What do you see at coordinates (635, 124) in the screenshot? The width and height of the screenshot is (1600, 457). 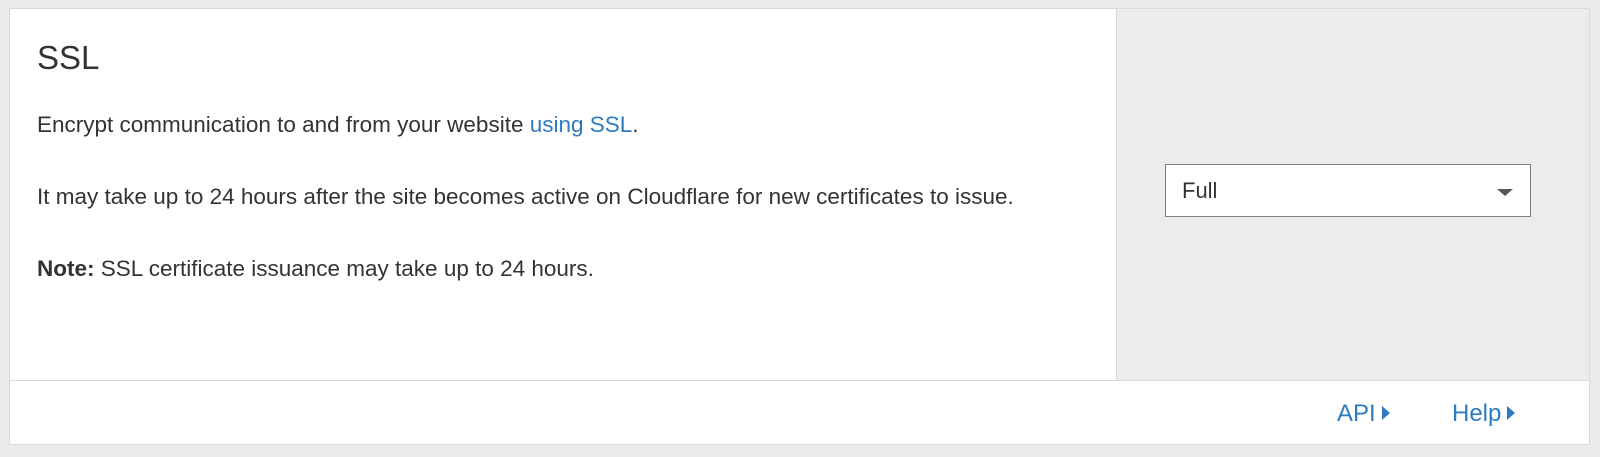 I see `description-period: .` at bounding box center [635, 124].